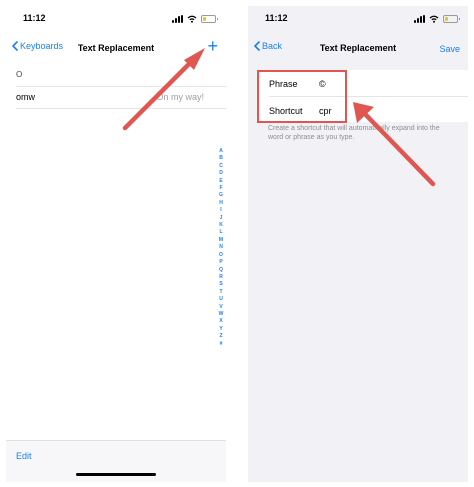  Describe the element at coordinates (220, 188) in the screenshot. I see `alphabet-index-letter: F` at that location.